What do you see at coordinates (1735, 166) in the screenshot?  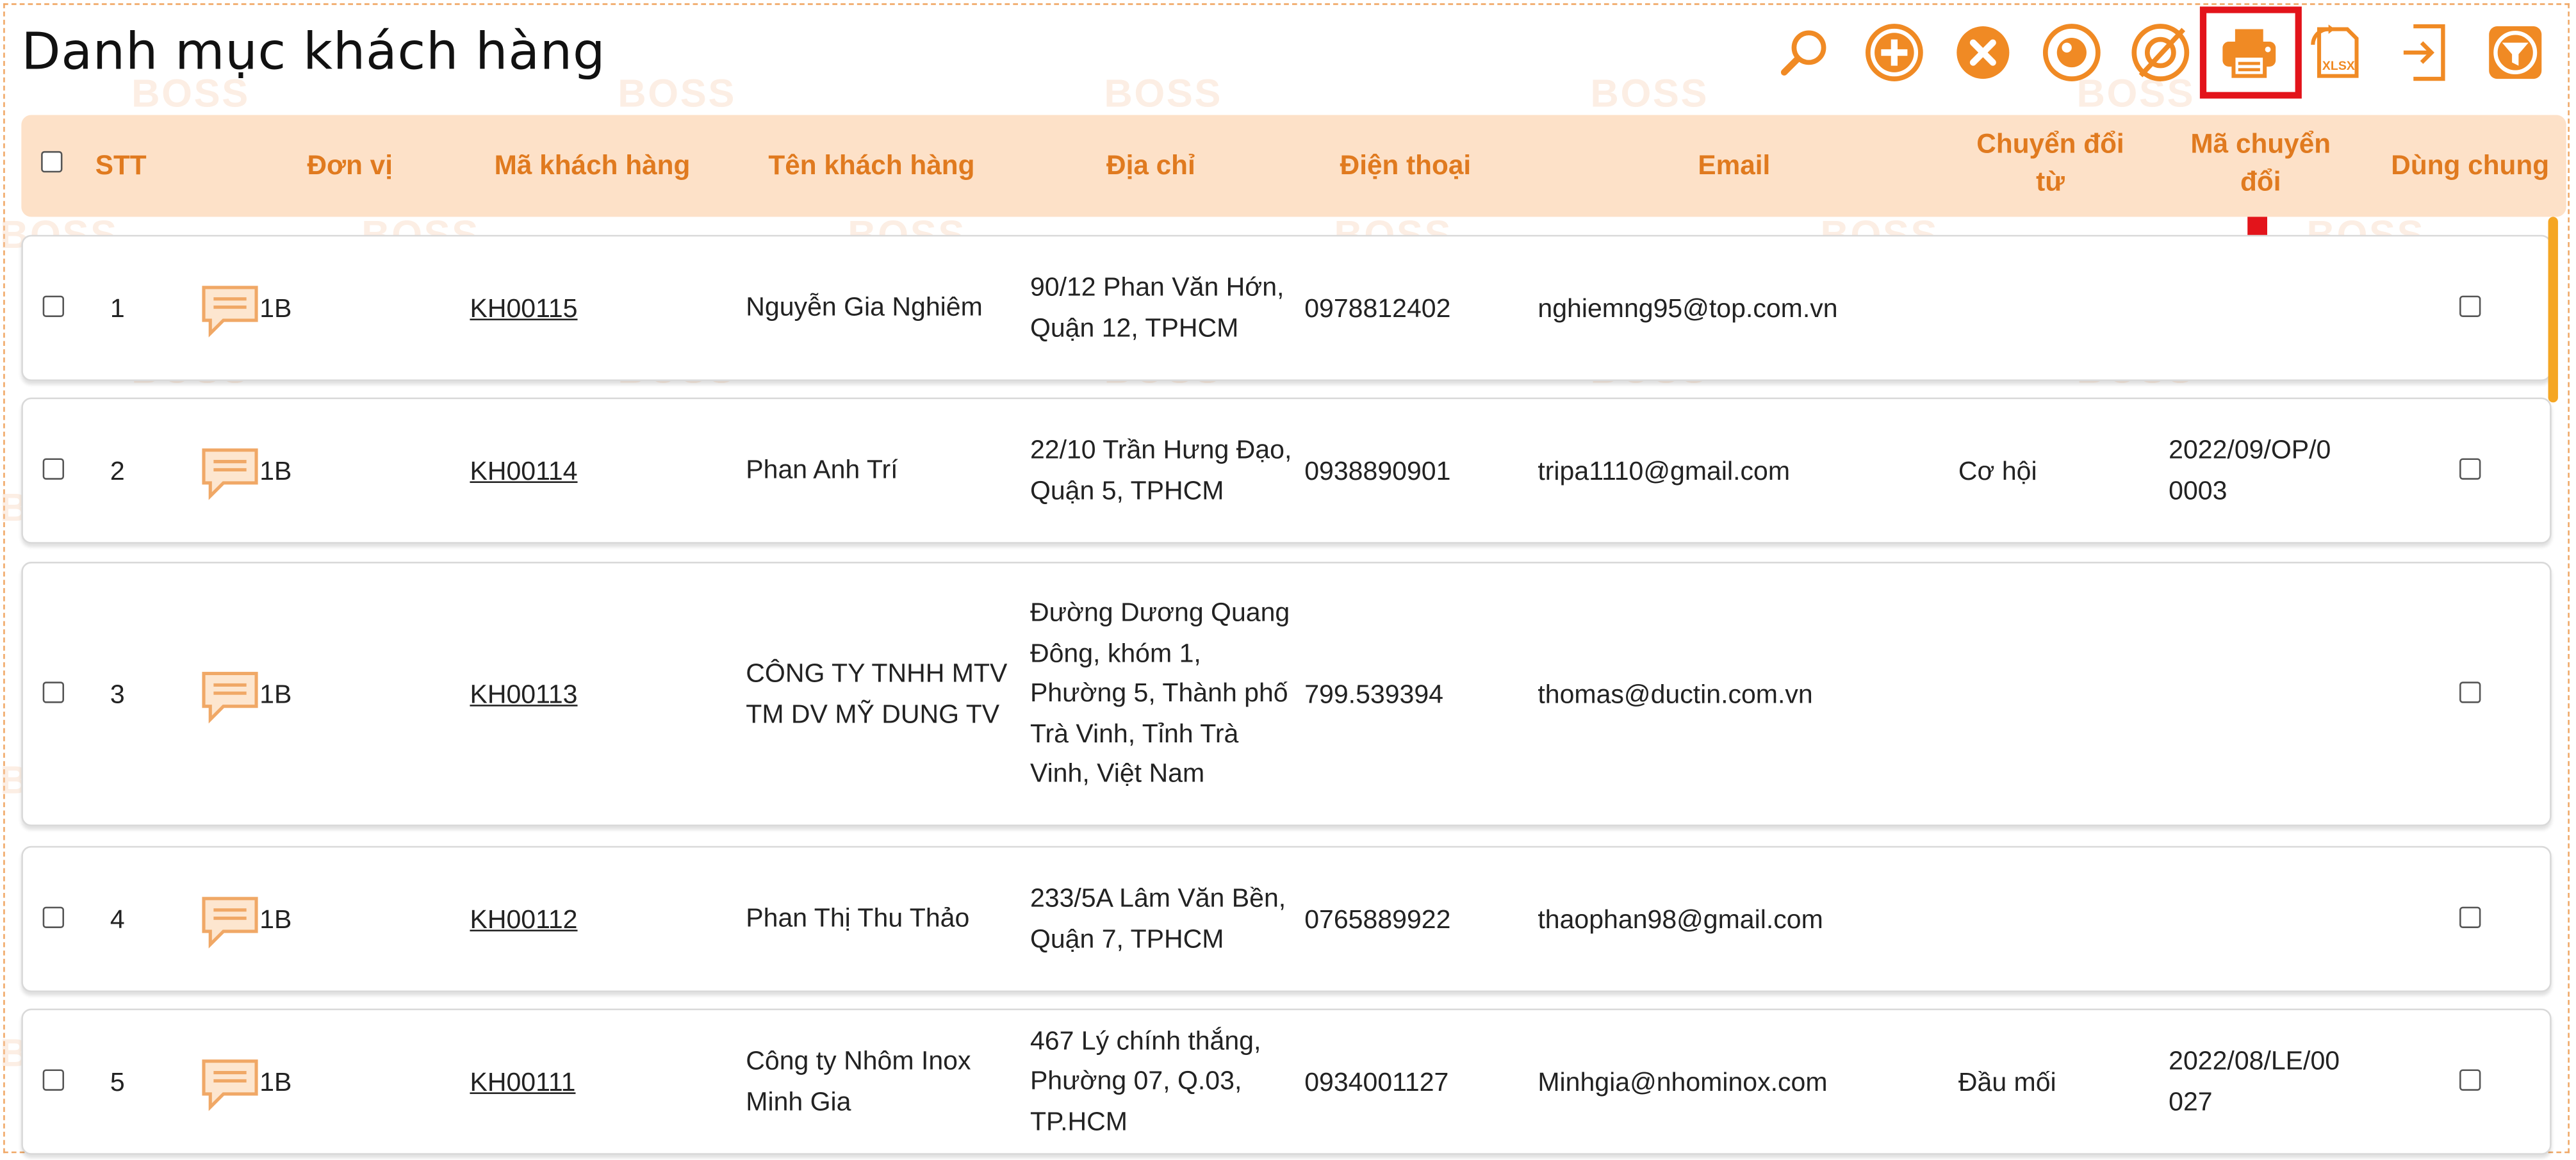 I see `header-email: Email` at bounding box center [1735, 166].